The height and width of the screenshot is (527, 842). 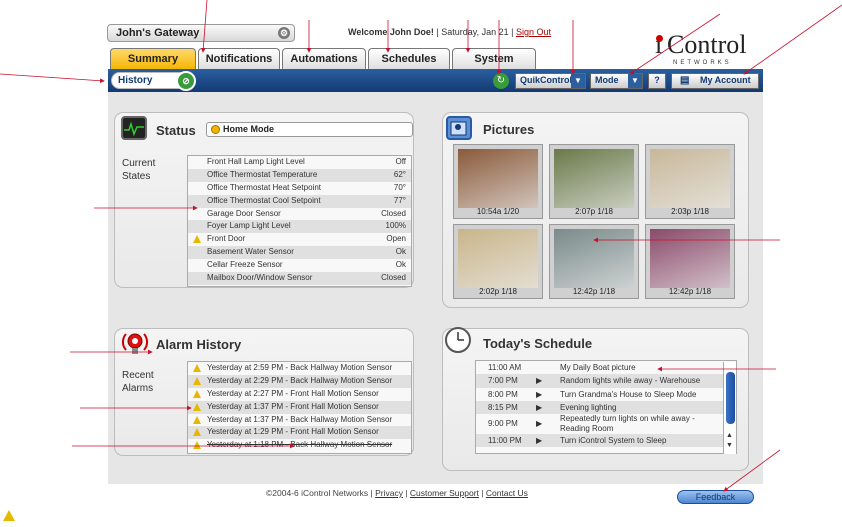 What do you see at coordinates (135, 343) in the screenshot?
I see `siren-icon` at bounding box center [135, 343].